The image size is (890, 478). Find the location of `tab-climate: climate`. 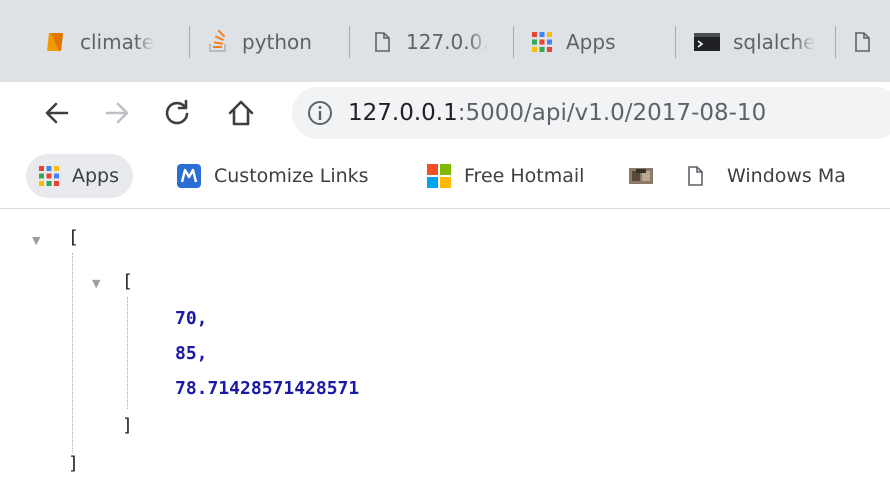

tab-climate: climate is located at coordinates (110, 42).